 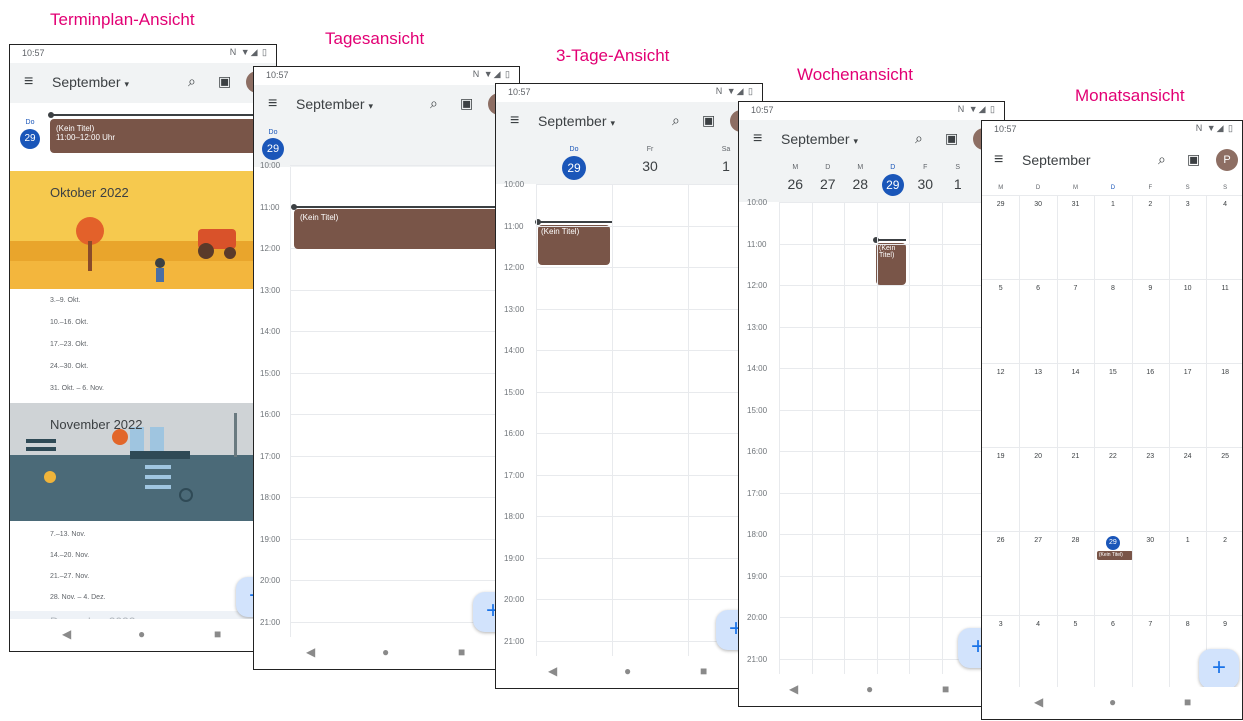 What do you see at coordinates (958, 184) in the screenshot?
I see `day-column-number: 1` at bounding box center [958, 184].